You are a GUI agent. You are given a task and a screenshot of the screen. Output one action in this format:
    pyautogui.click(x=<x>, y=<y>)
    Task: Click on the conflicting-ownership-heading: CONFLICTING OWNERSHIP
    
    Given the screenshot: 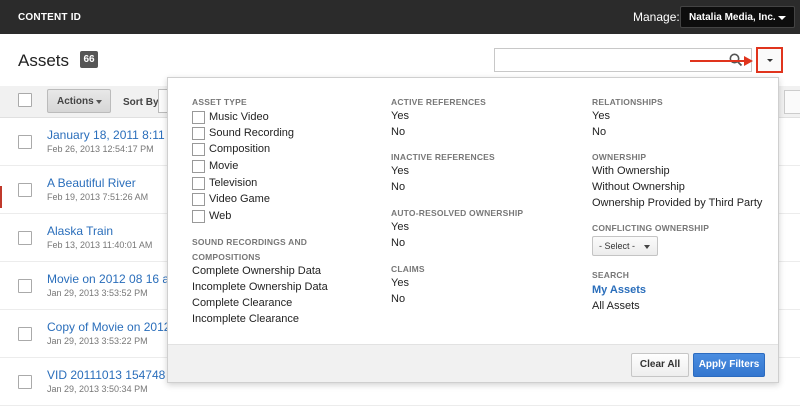 What is the action you would take?
    pyautogui.click(x=651, y=228)
    